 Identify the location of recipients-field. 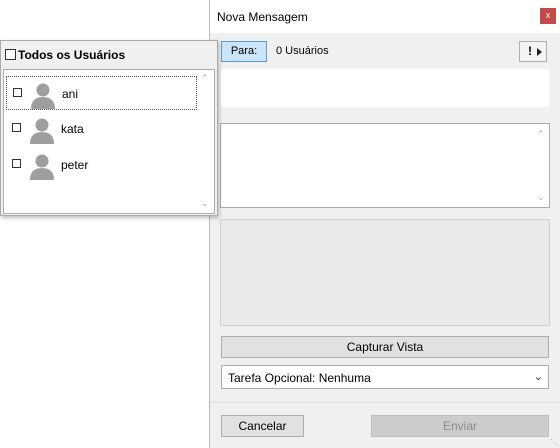
(385, 88).